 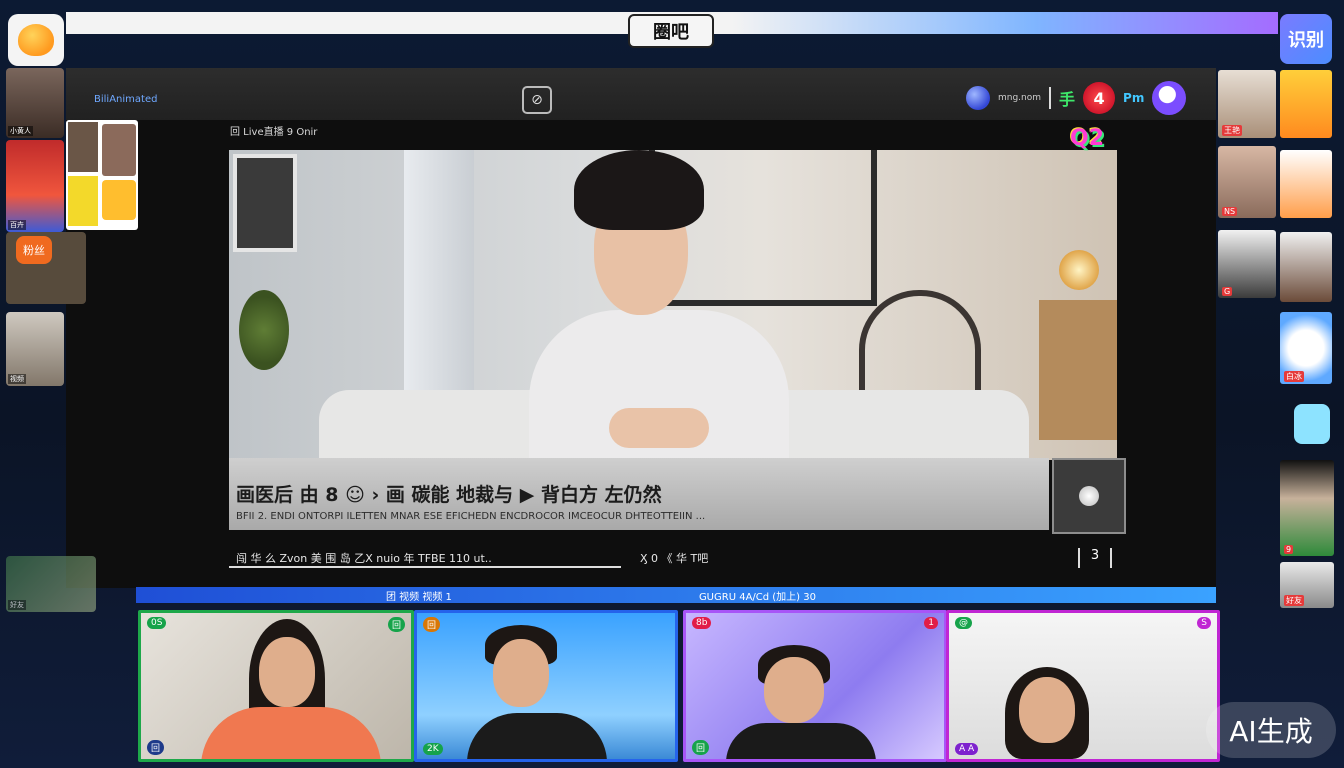 What do you see at coordinates (978, 98) in the screenshot?
I see `globe-icon` at bounding box center [978, 98].